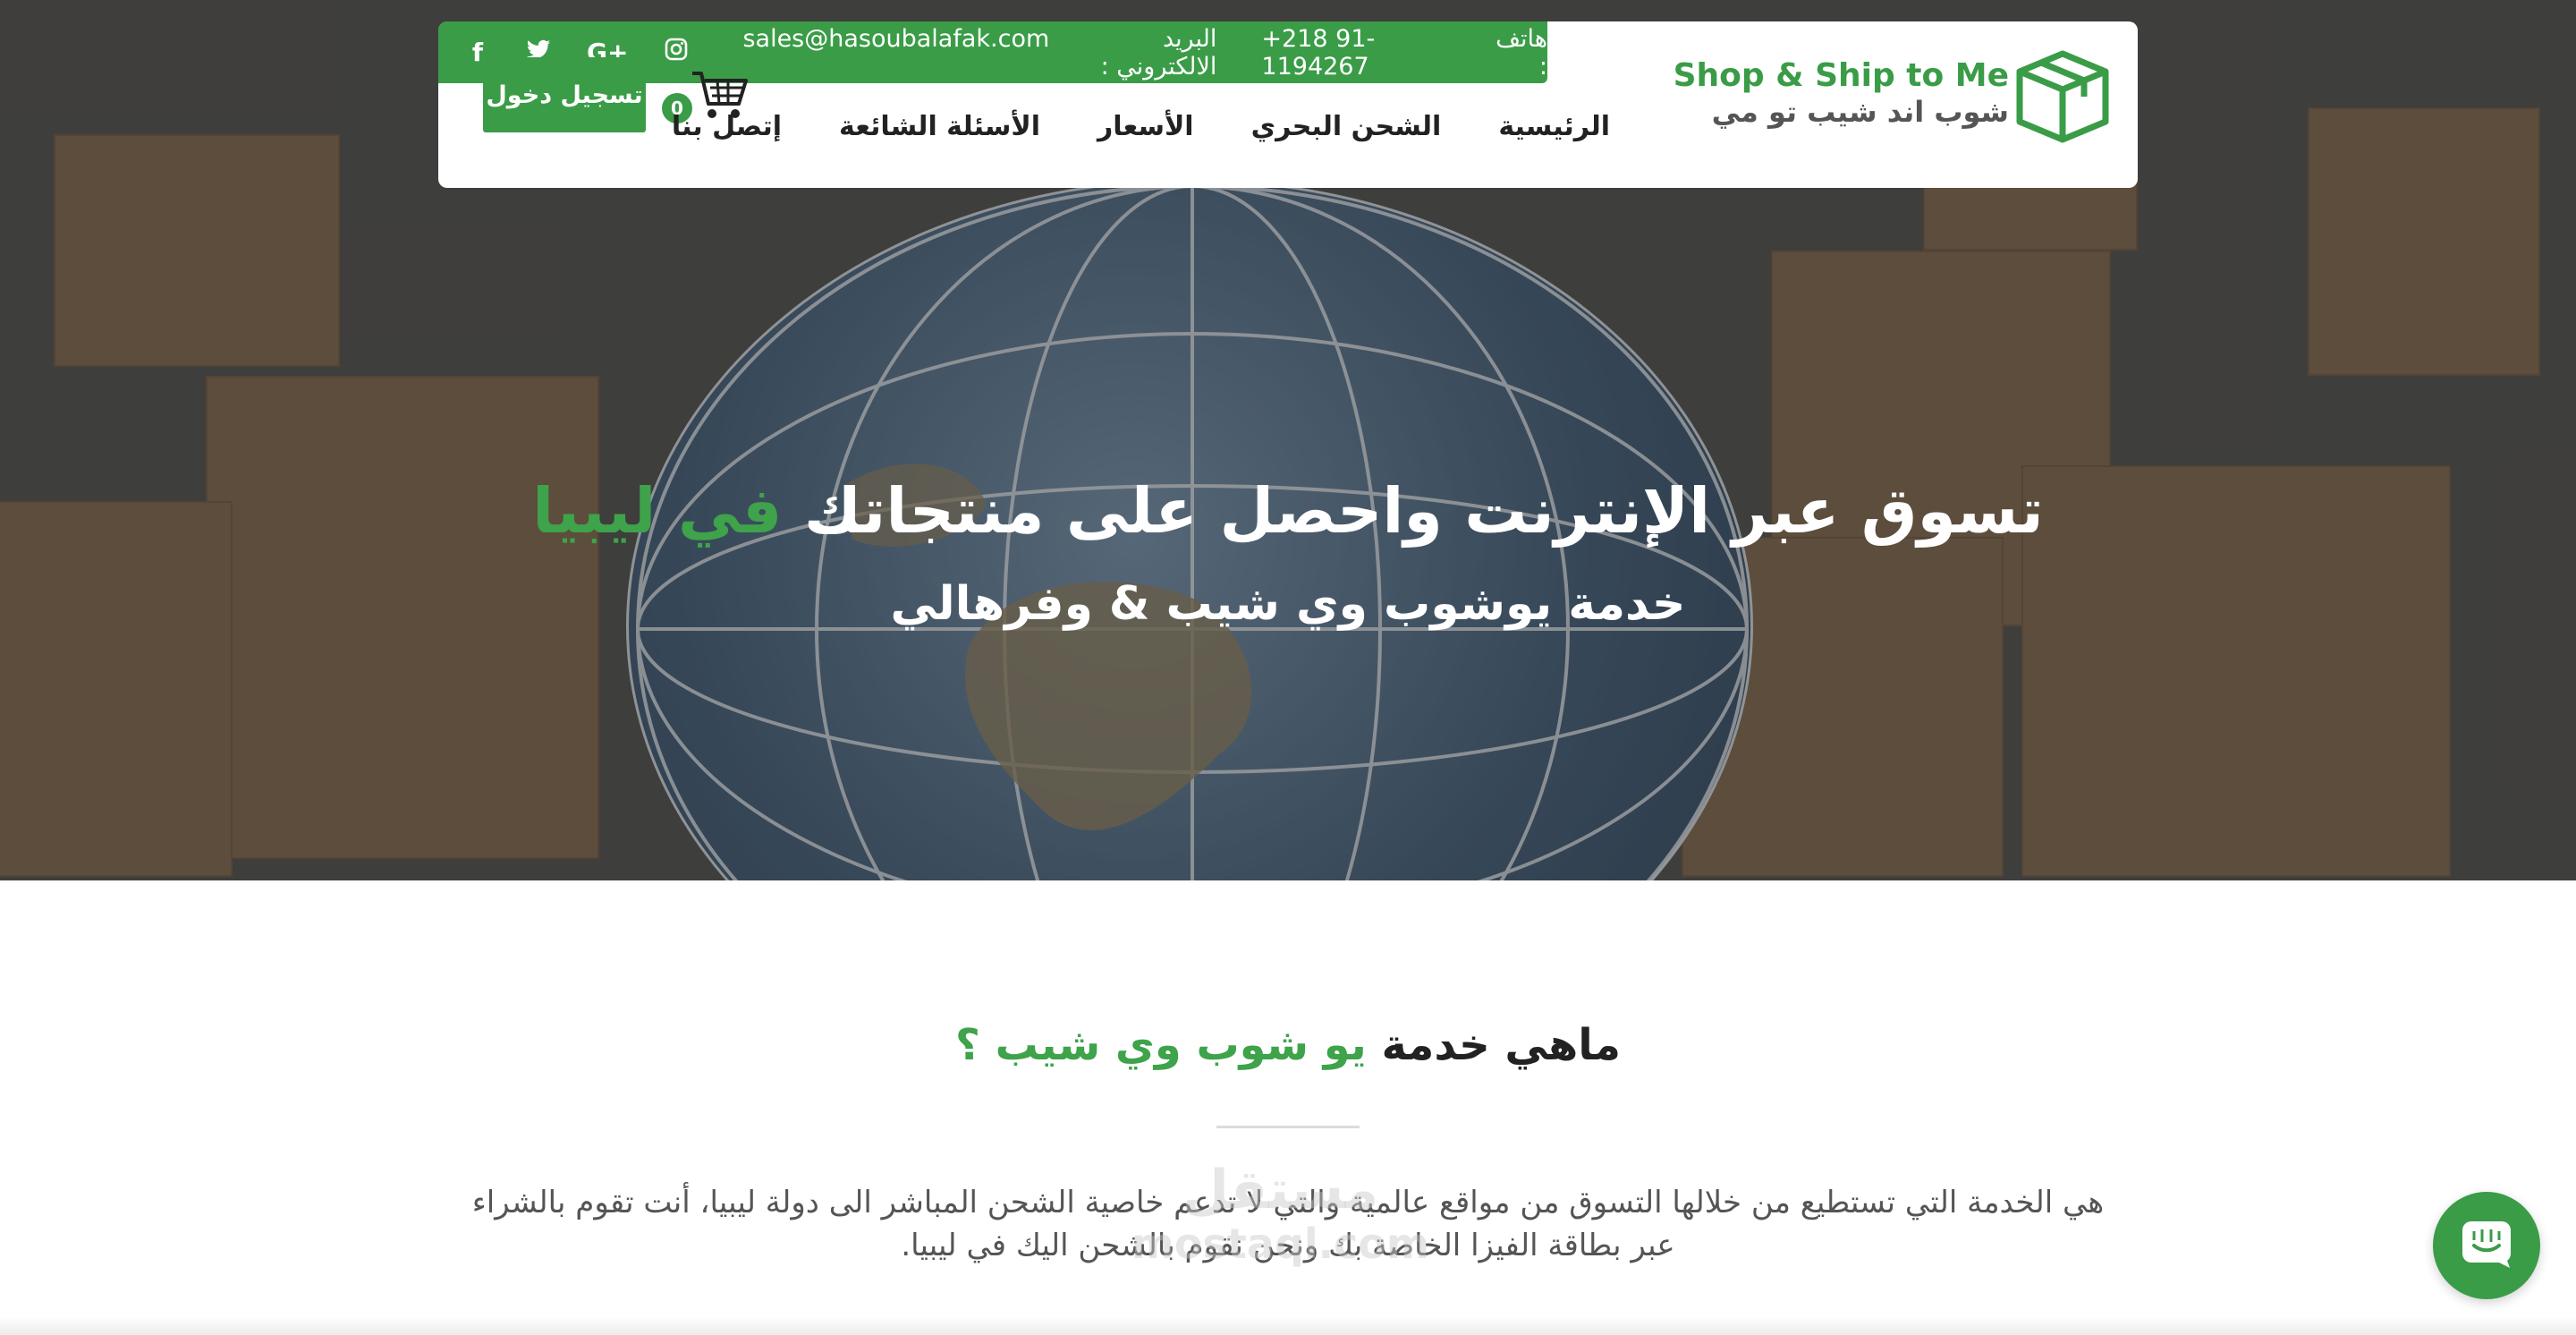  Describe the element at coordinates (1367, 53) in the screenshot. I see `phone-number: +218 91-1194267` at that location.